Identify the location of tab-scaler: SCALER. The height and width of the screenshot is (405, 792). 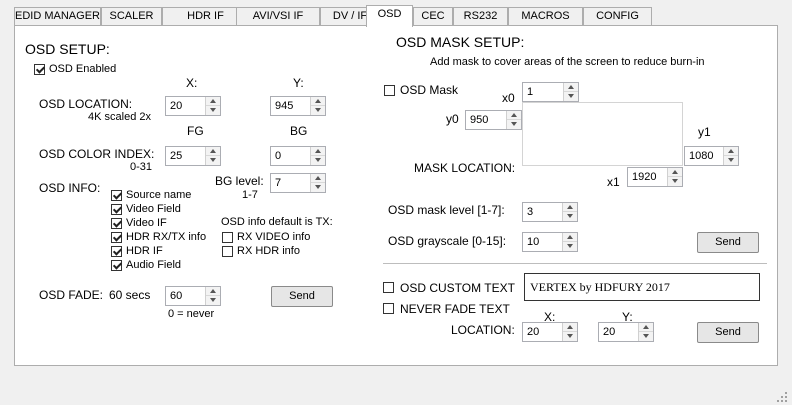
(131, 16).